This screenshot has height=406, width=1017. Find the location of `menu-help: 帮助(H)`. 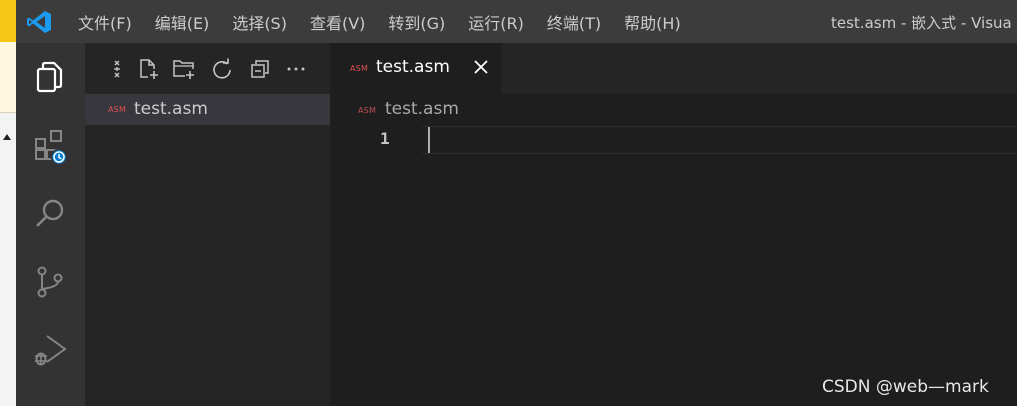

menu-help: 帮助(H) is located at coordinates (652, 22).